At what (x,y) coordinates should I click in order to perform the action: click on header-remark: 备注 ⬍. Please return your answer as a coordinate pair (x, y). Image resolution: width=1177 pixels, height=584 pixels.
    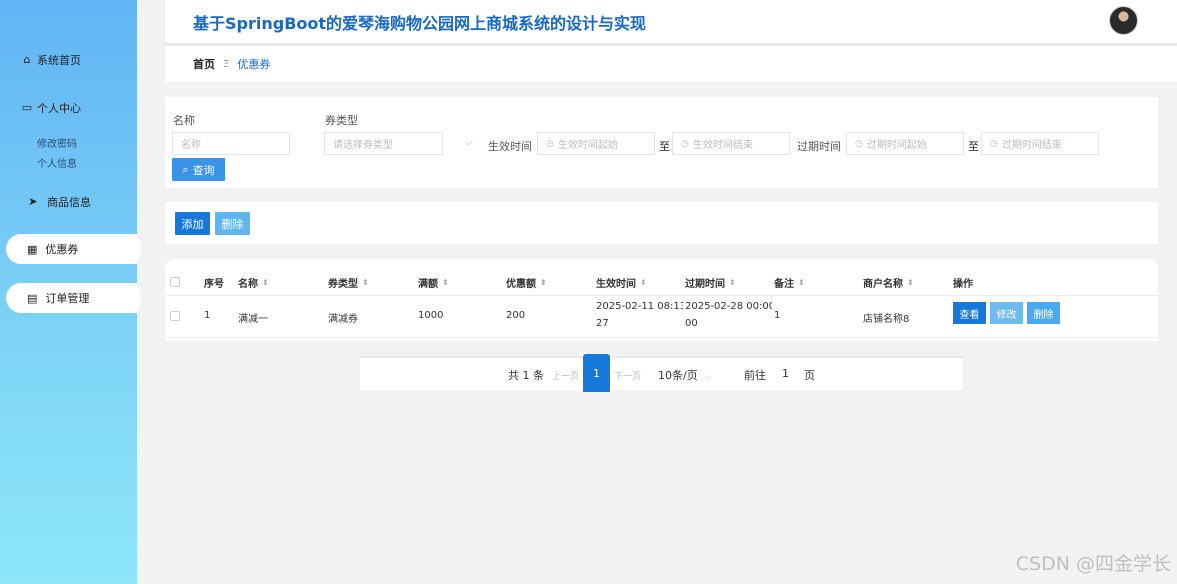
    Looking at the image, I should click on (789, 282).